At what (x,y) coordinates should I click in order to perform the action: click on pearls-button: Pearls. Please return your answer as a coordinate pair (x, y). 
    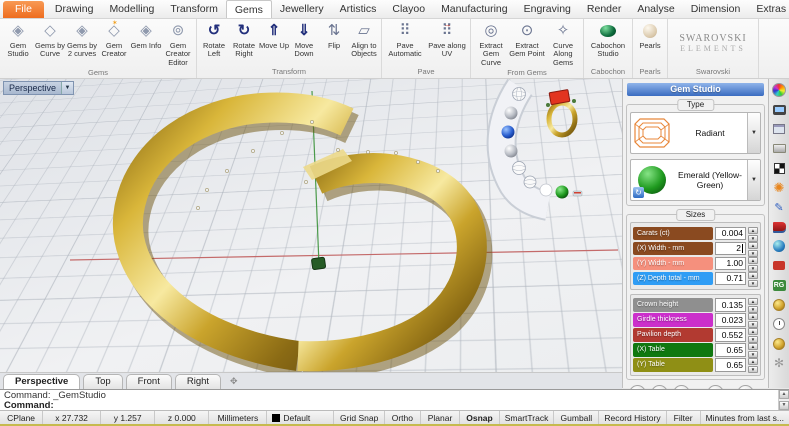
    Looking at the image, I should click on (650, 43).